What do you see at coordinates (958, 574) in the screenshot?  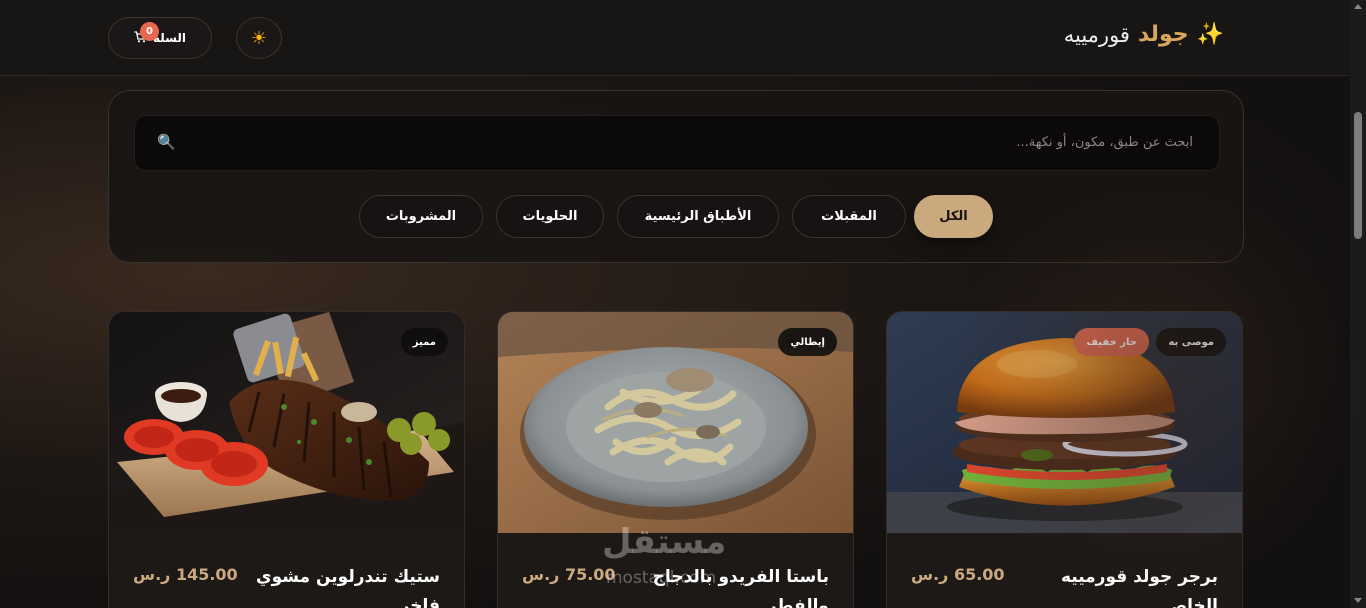 I see `product-price: 65.00 ر.س` at bounding box center [958, 574].